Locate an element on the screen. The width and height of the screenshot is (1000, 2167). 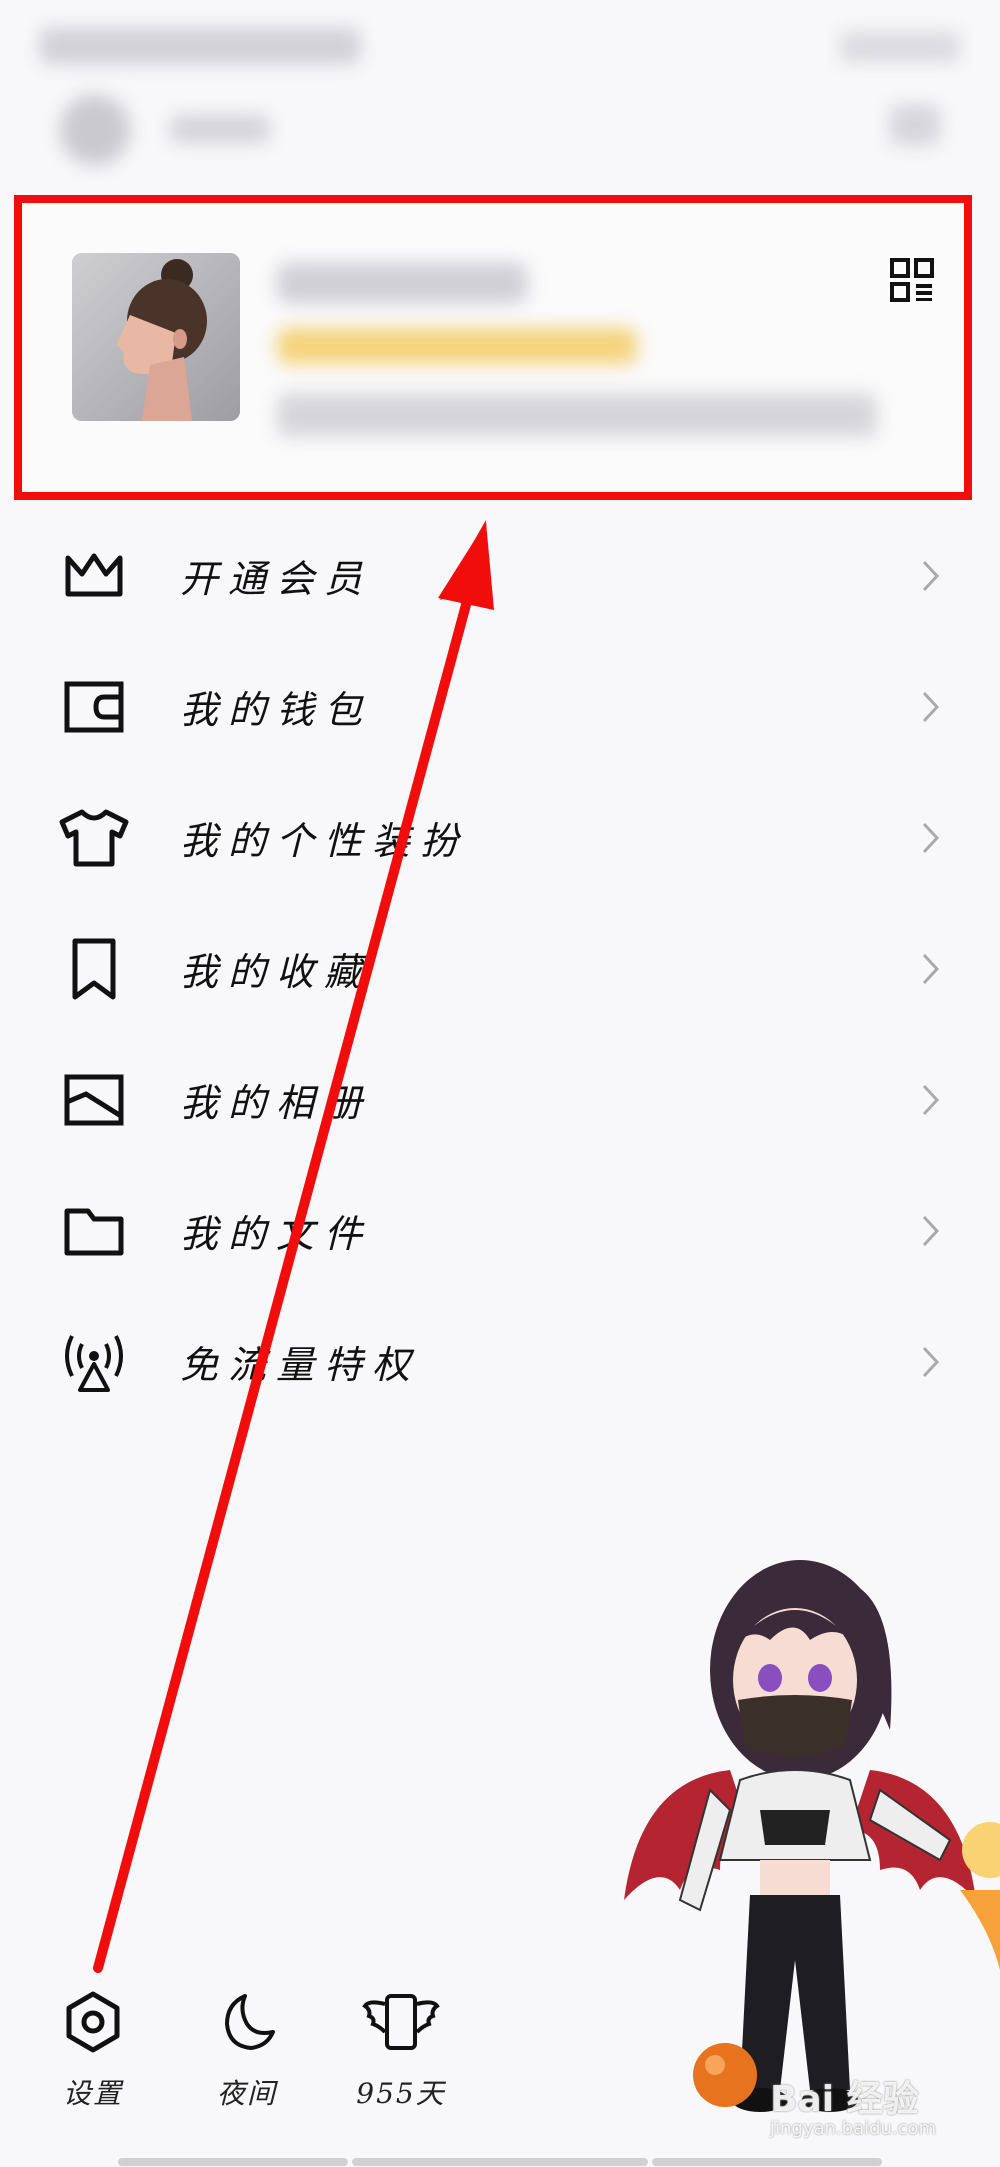
settings-button: 设置 is located at coordinates (93, 2051).